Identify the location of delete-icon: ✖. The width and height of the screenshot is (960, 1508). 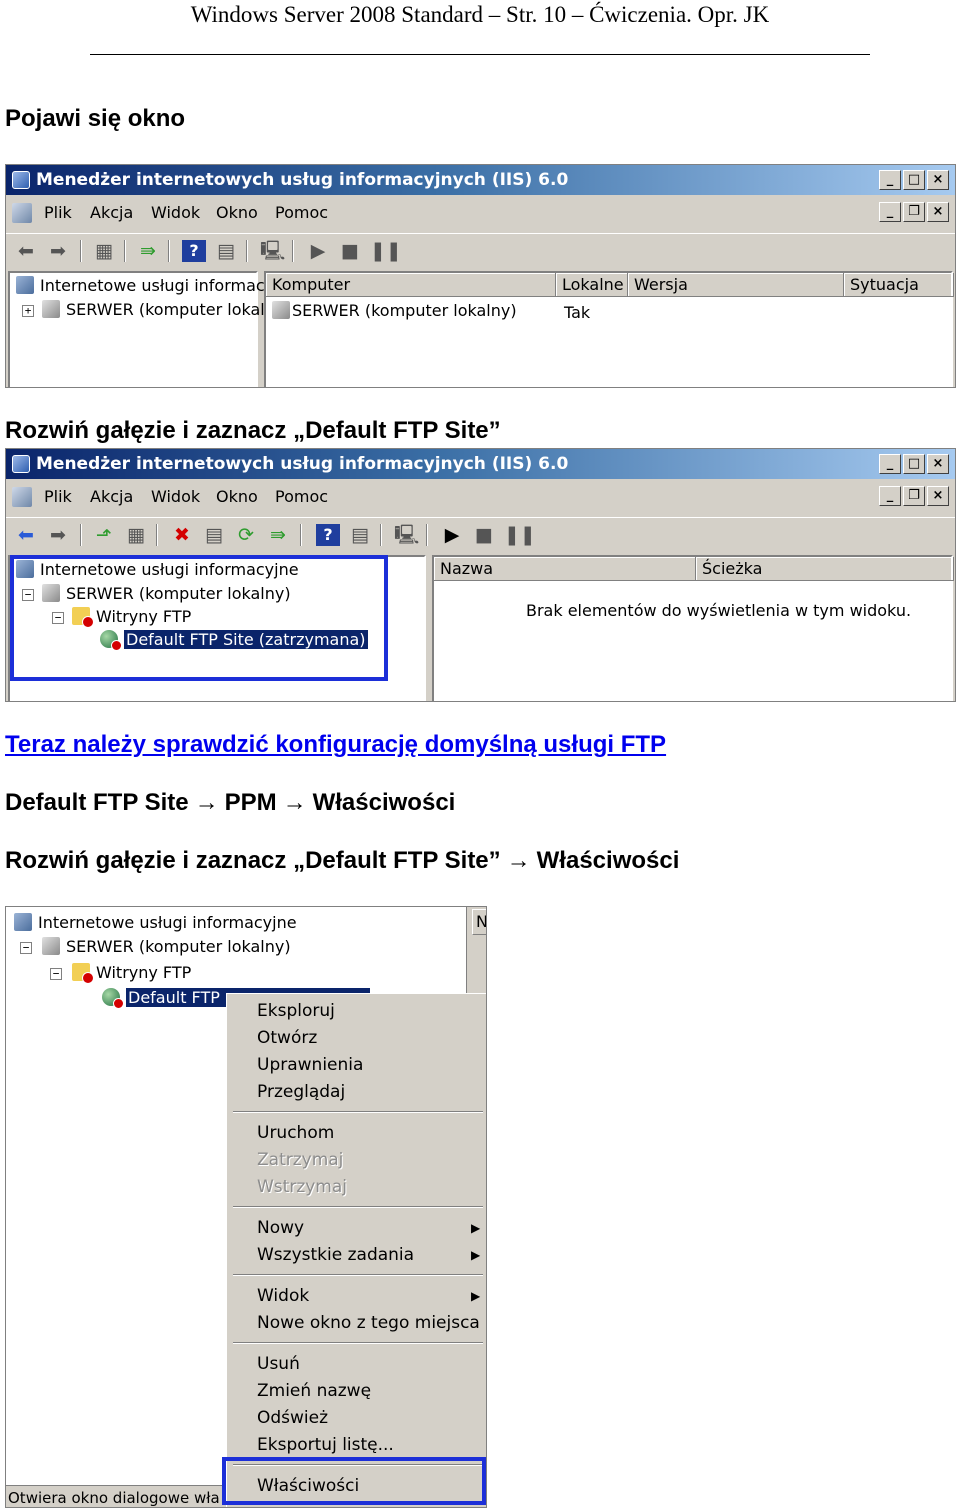
(182, 535).